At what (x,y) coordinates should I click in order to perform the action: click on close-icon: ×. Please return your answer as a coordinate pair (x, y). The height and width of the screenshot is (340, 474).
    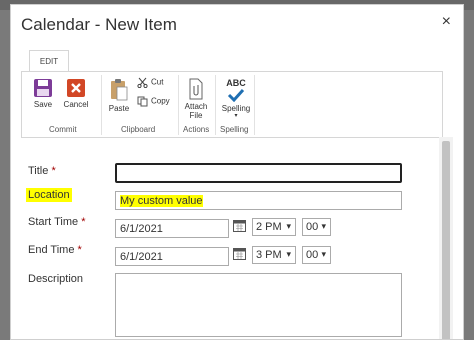
    Looking at the image, I should click on (446, 22).